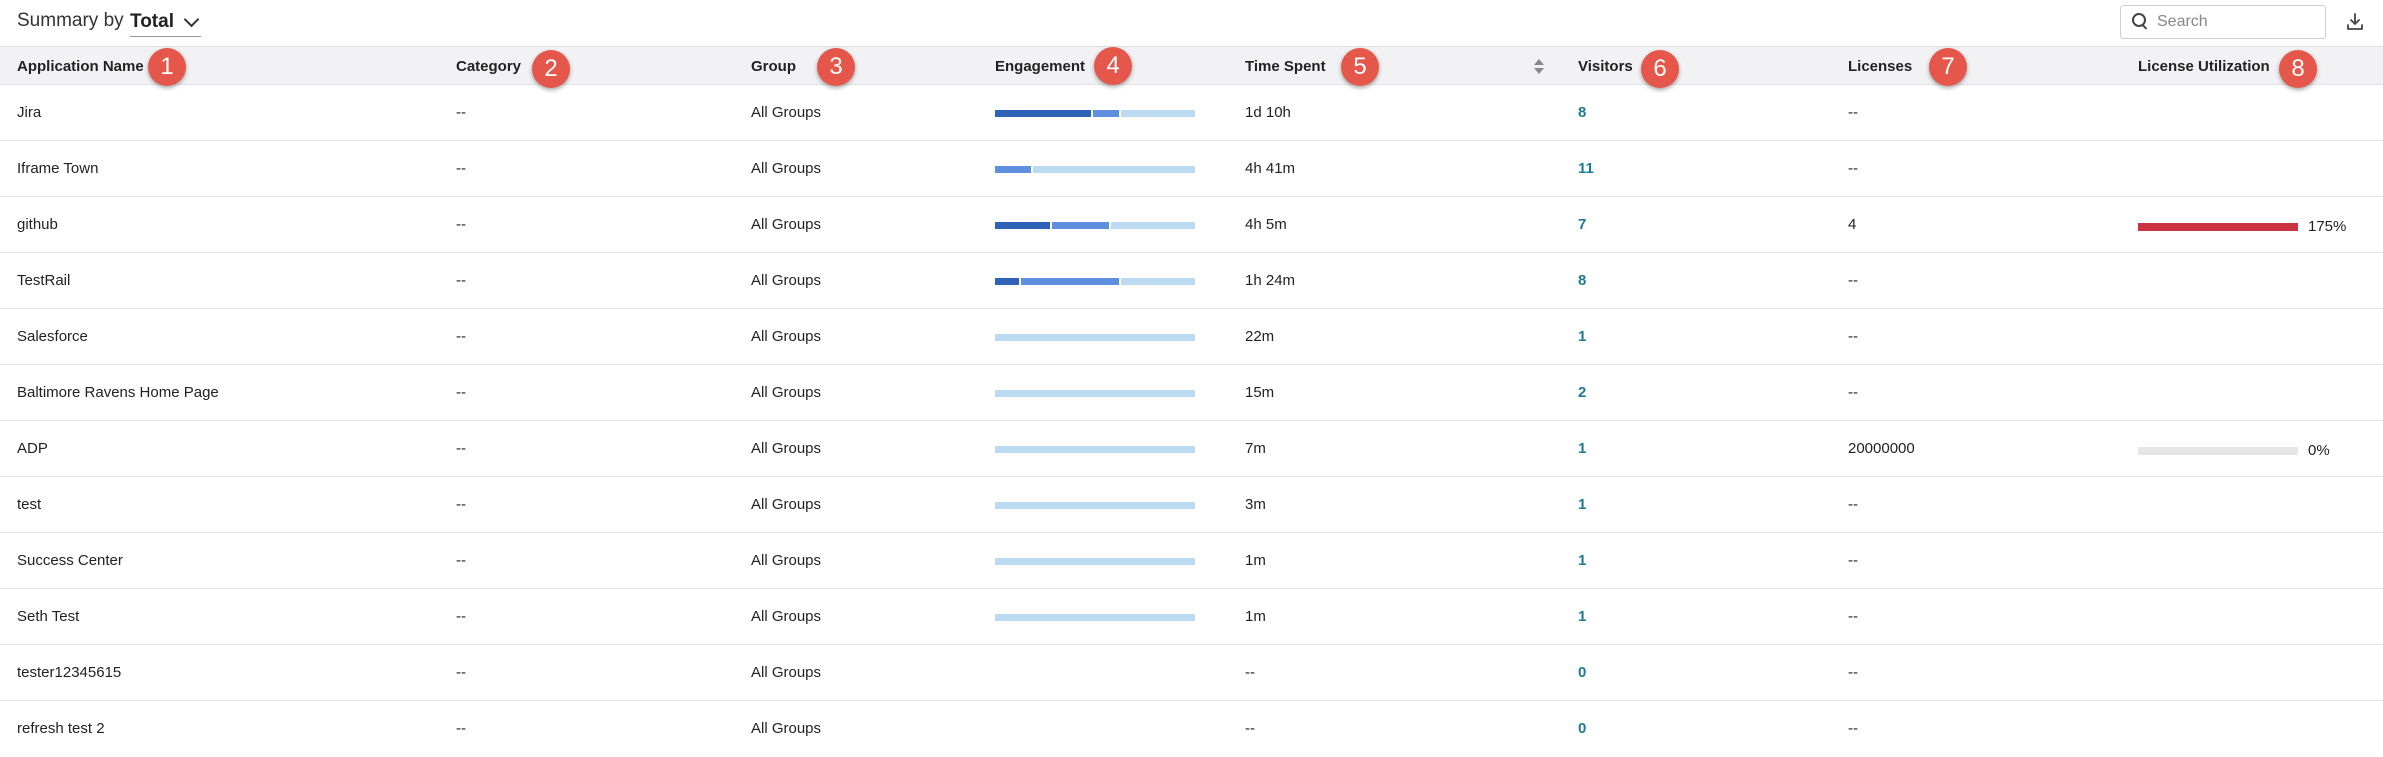 This screenshot has width=2383, height=757. I want to click on table-row: TestRail -- All Groups 1h 24m 8 --, so click(1191, 281).